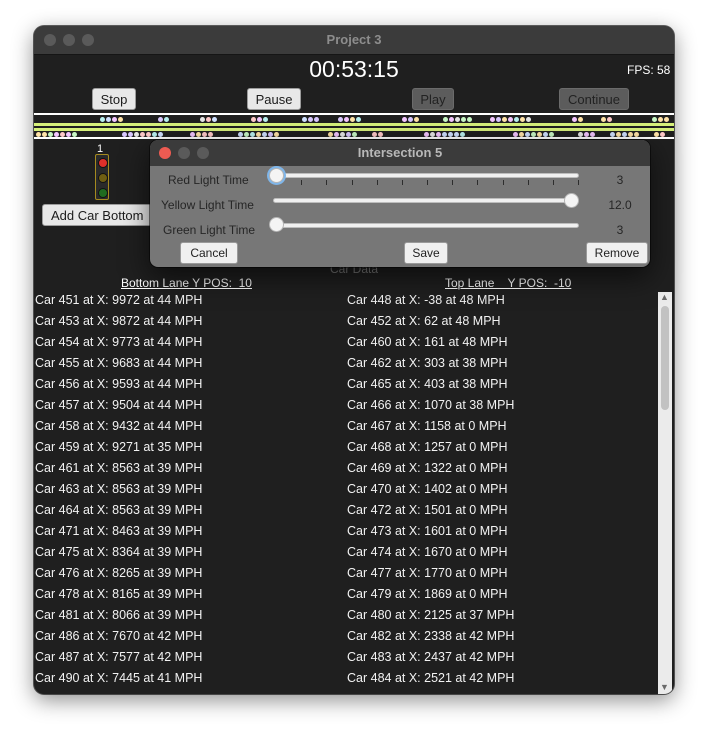  What do you see at coordinates (430, 426) in the screenshot?
I see `list-item: Car 467 at X: 1158 at 0 MPH` at bounding box center [430, 426].